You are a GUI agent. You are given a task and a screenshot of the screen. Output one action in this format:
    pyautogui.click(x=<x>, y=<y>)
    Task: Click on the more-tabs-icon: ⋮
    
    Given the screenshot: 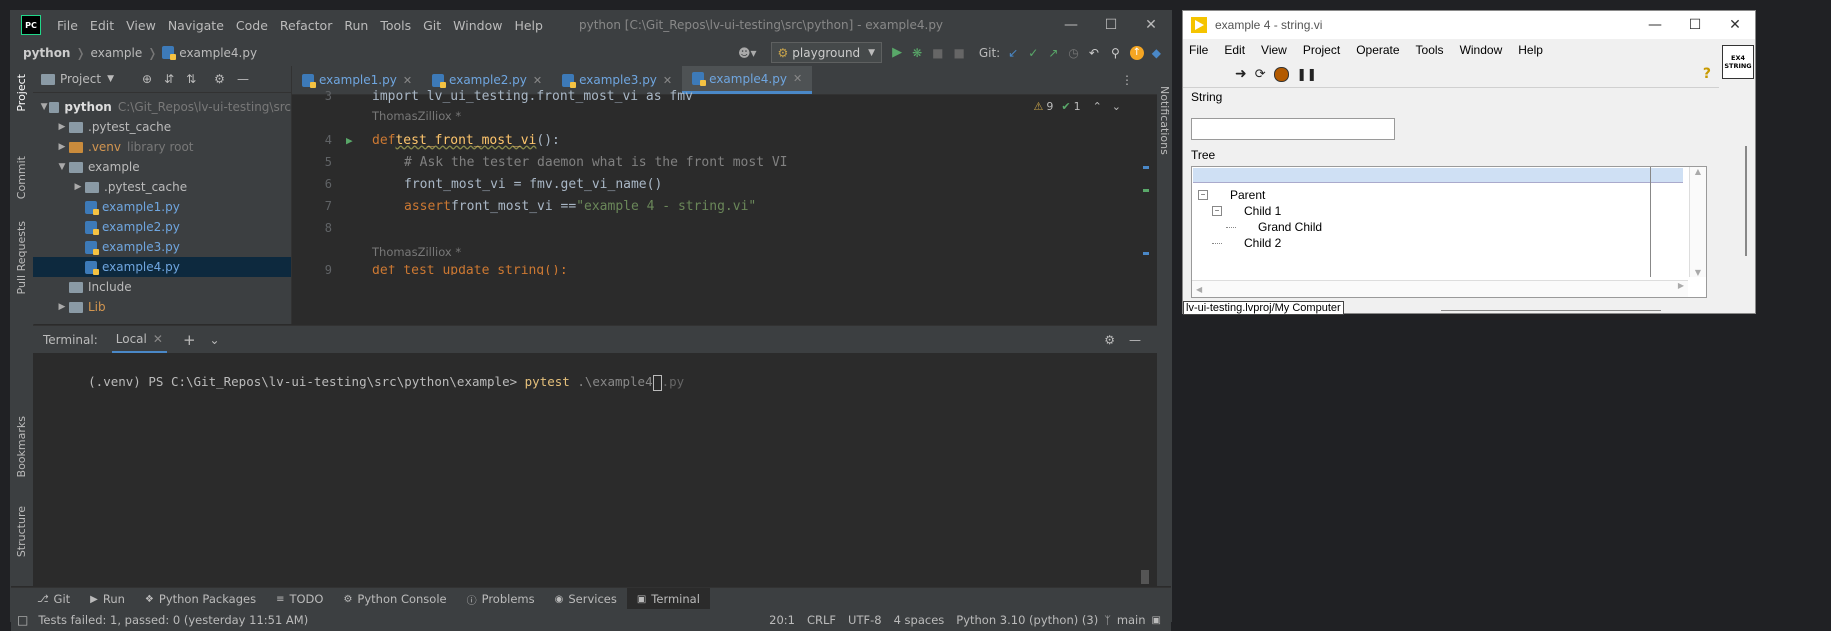 What is the action you would take?
    pyautogui.click(x=1127, y=80)
    